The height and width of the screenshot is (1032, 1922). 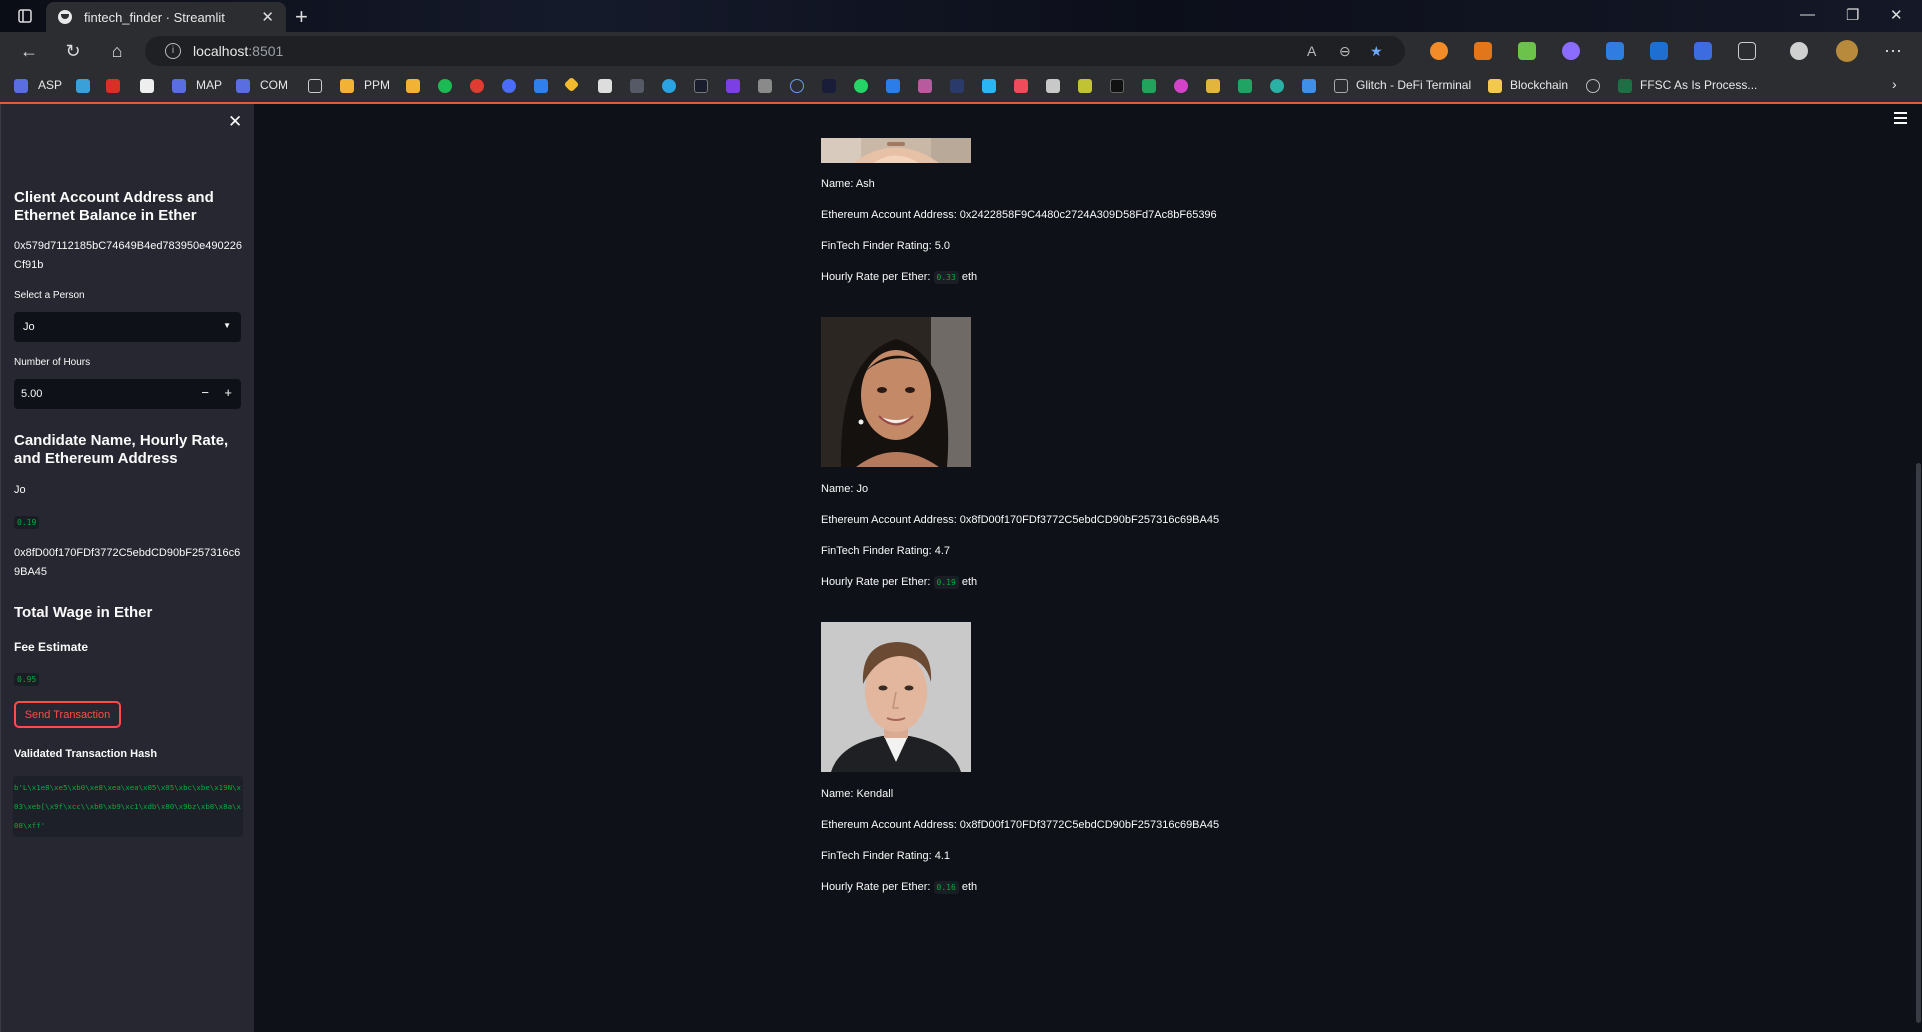 I want to click on gmail-icon, so click(x=113, y=86).